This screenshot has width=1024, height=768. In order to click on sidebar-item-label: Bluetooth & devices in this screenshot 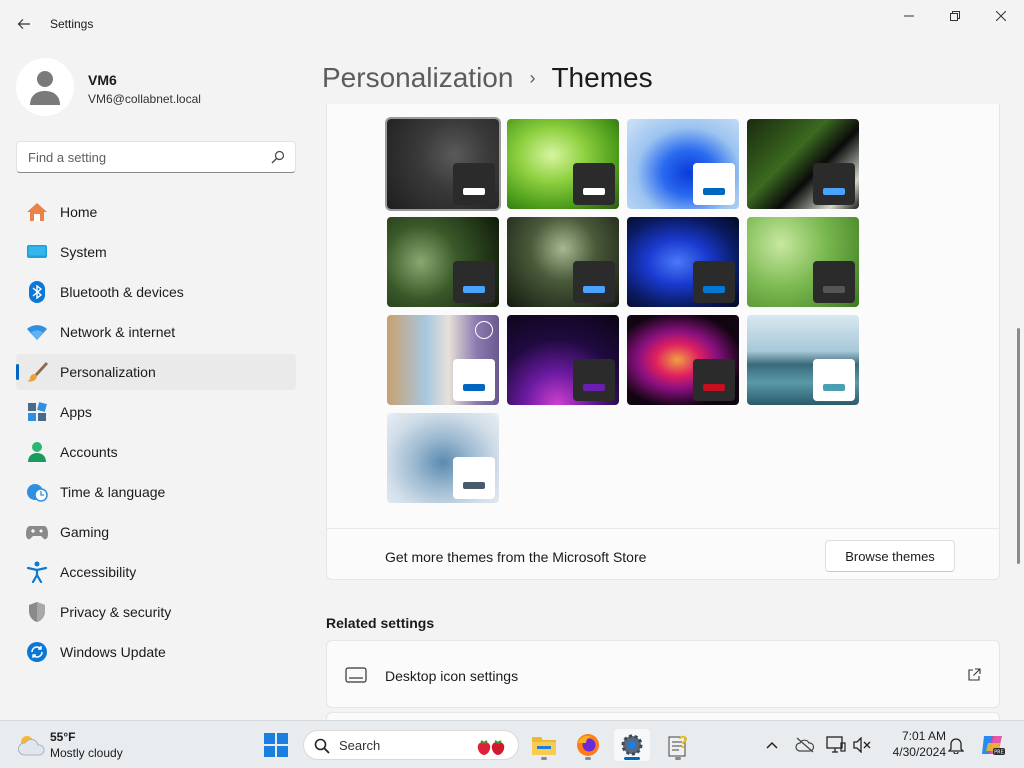, I will do `click(122, 292)`.